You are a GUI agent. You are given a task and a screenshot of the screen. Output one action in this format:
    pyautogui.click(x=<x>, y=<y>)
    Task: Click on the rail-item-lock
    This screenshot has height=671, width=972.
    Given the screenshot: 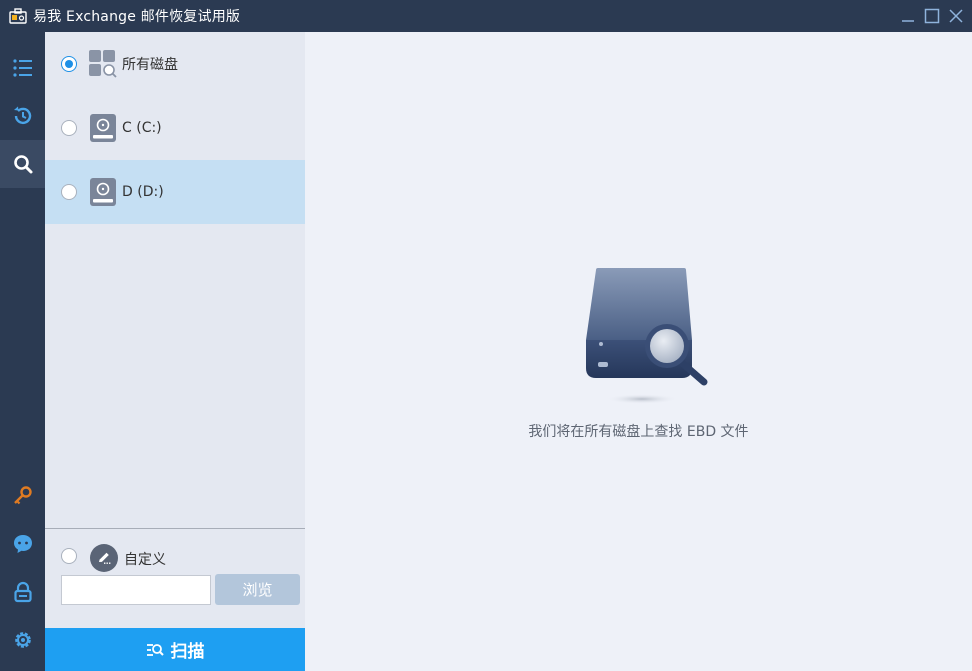 What is the action you would take?
    pyautogui.click(x=22, y=592)
    